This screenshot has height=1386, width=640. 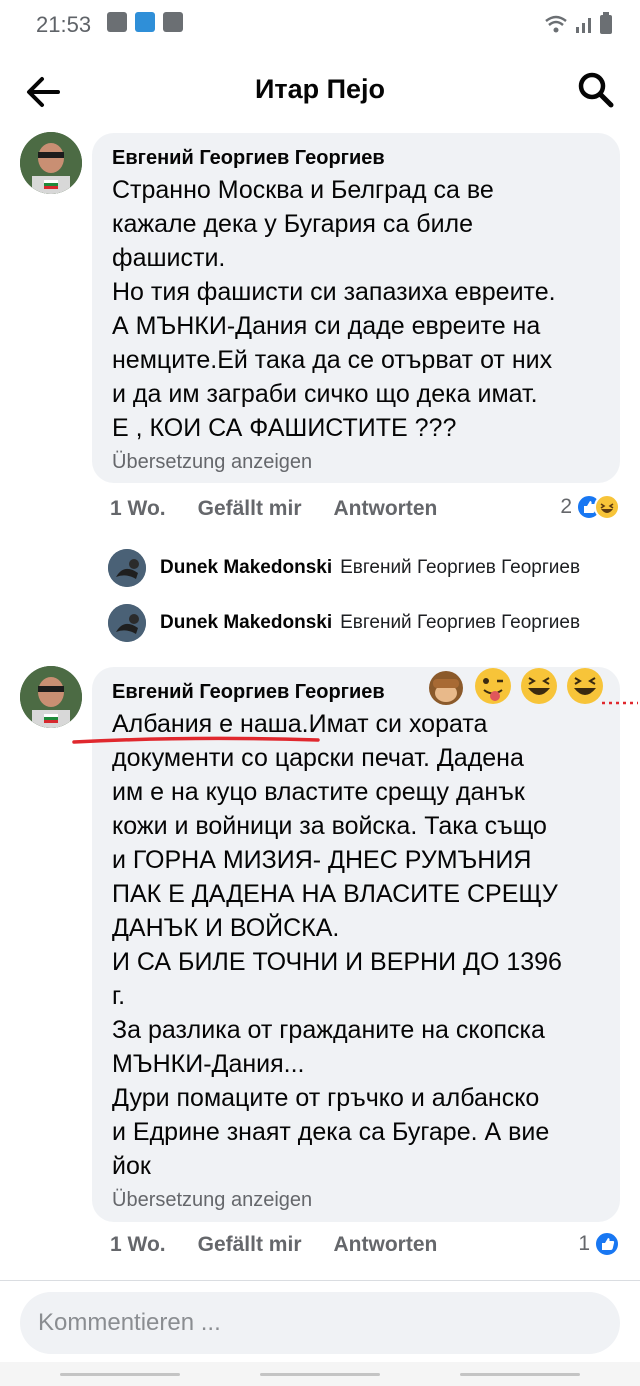 I want to click on comment-author: Евгений Георгиев Георгиев, so click(x=356, y=158).